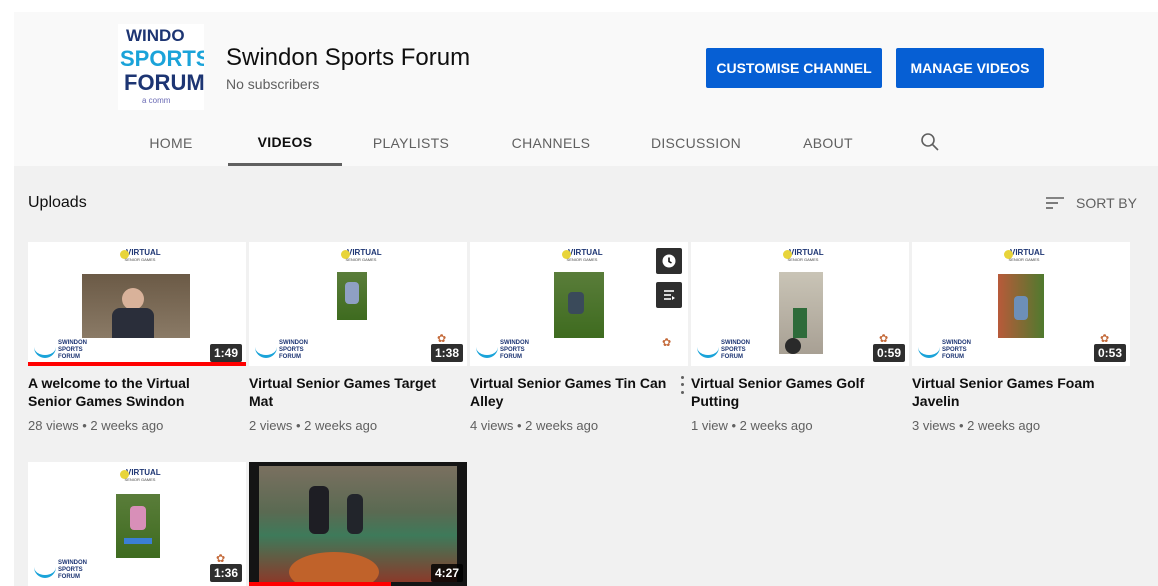 Image resolution: width=1158 pixels, height=586 pixels. I want to click on video-thumbnail: 4:27, so click(358, 524).